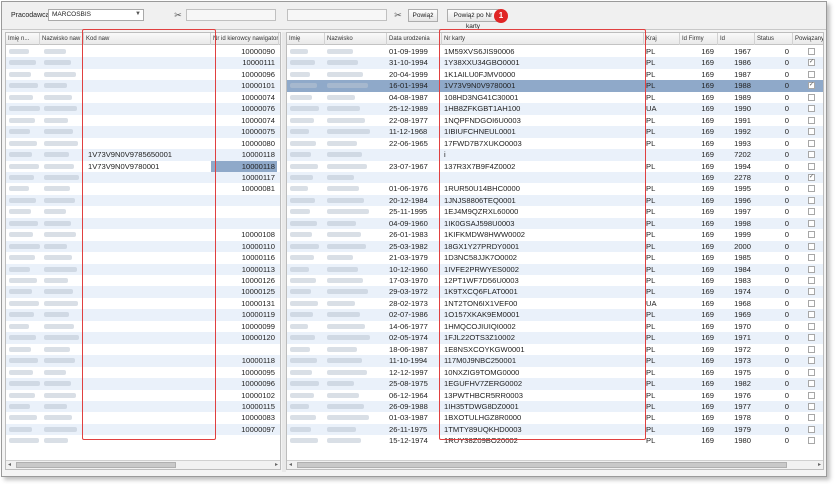  I want to click on id-cell: 1977, so click(742, 406).